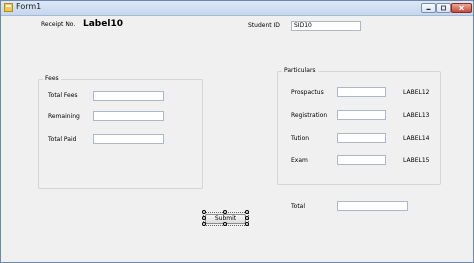 This screenshot has width=474, height=263. What do you see at coordinates (247, 212) in the screenshot?
I see `resize-handle-top-right` at bounding box center [247, 212].